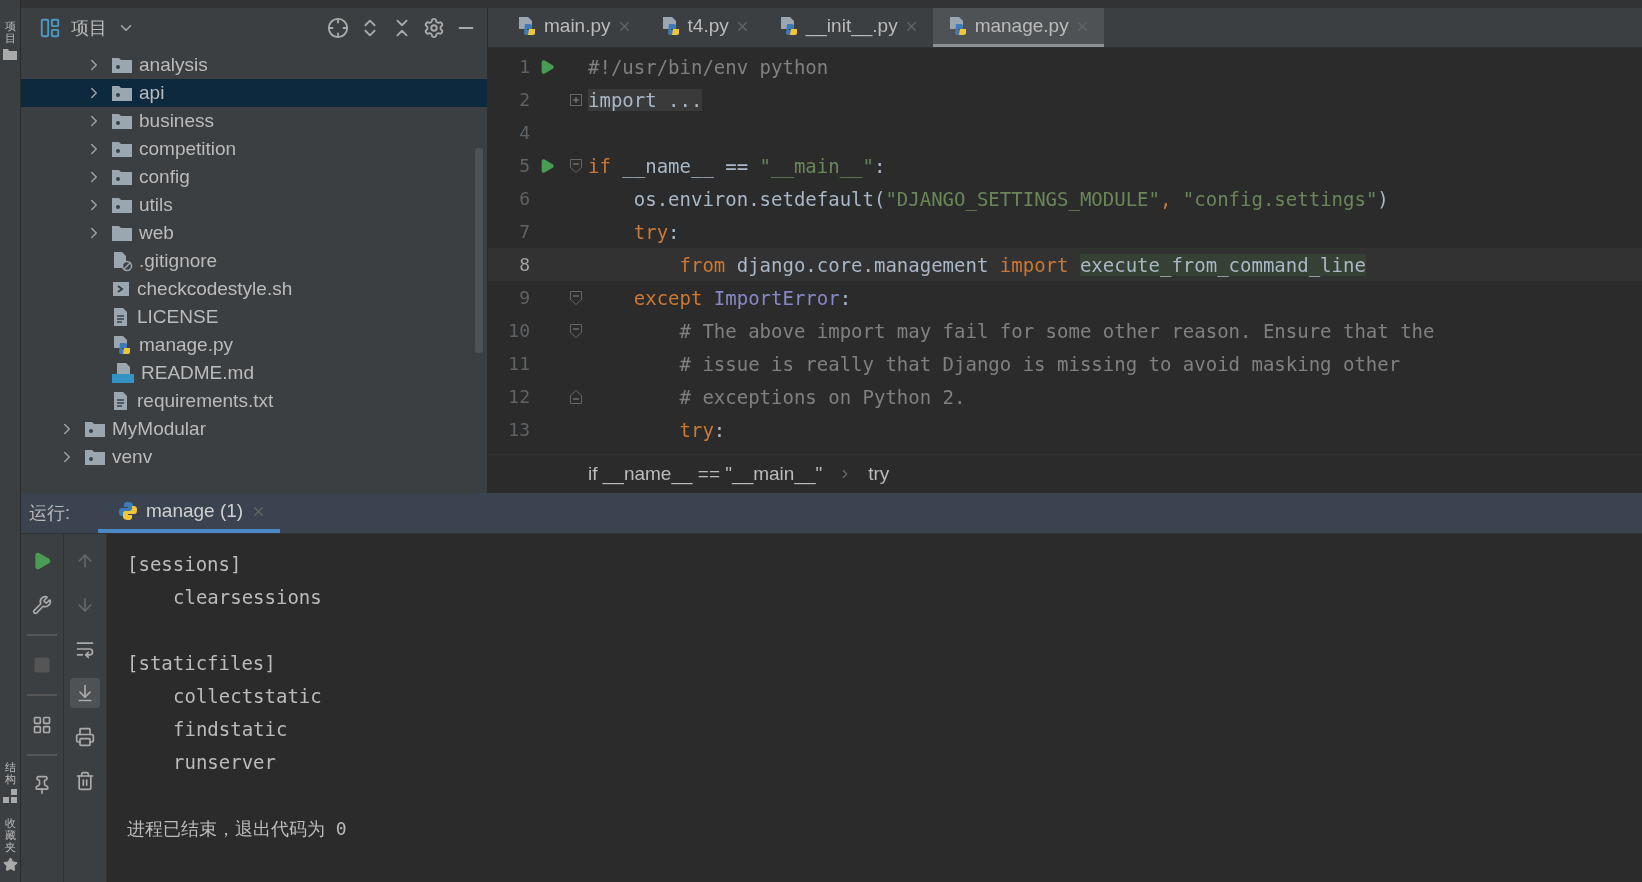 Image resolution: width=1642 pixels, height=882 pixels. I want to click on scroll-to-end-button, so click(85, 693).